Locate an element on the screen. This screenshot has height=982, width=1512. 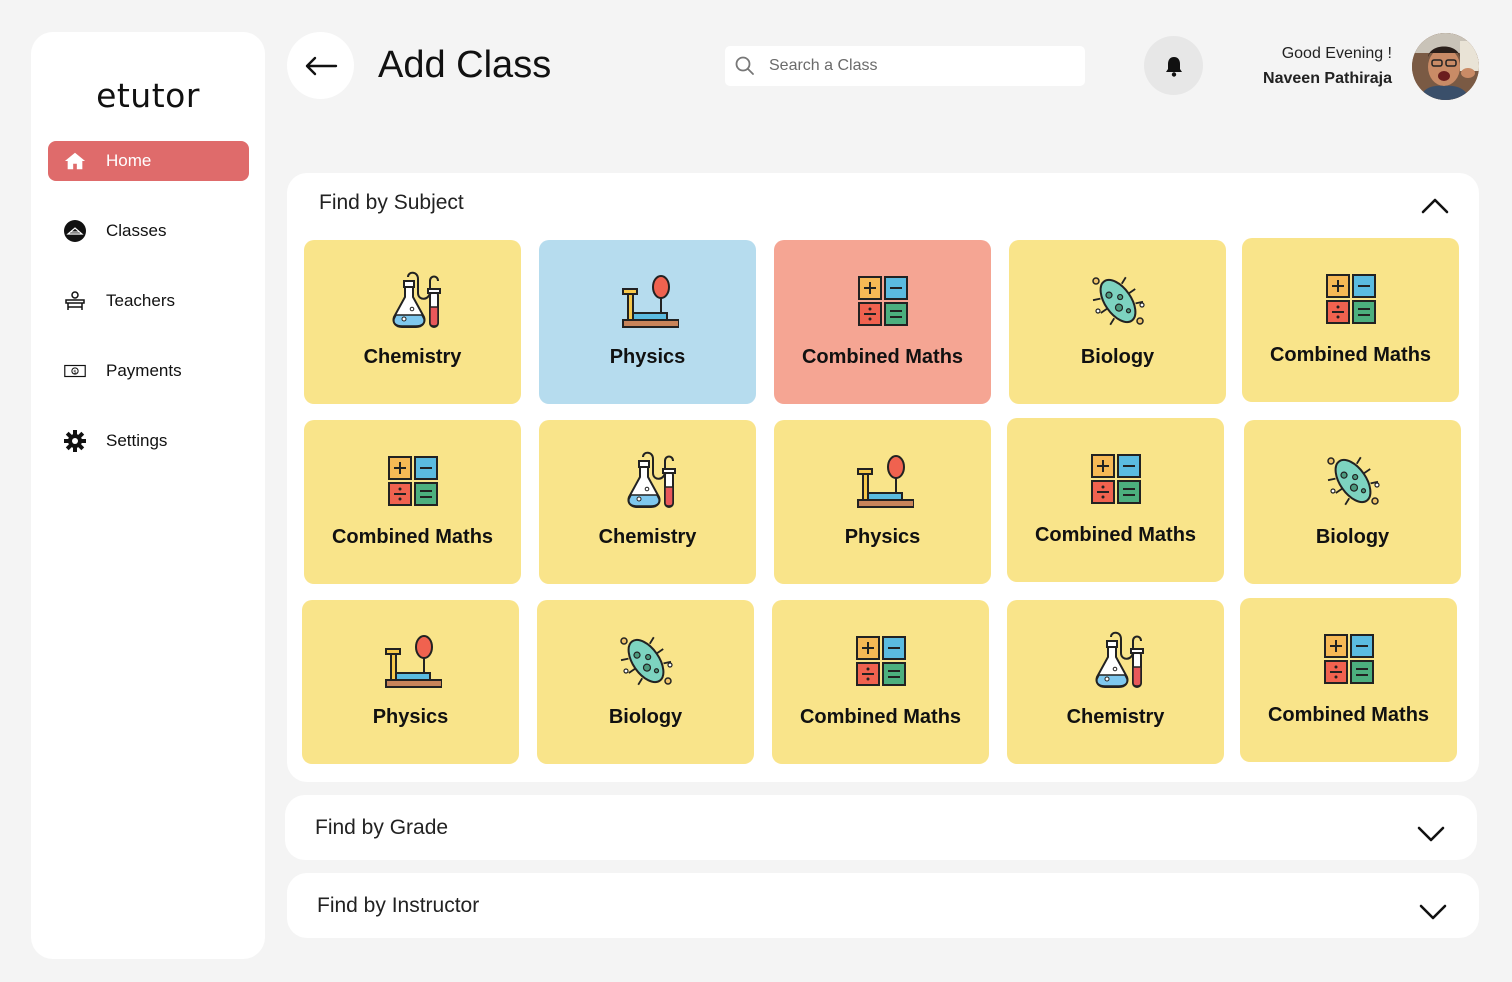
user-name: Naveen Pathiraja is located at coordinates (1327, 78).